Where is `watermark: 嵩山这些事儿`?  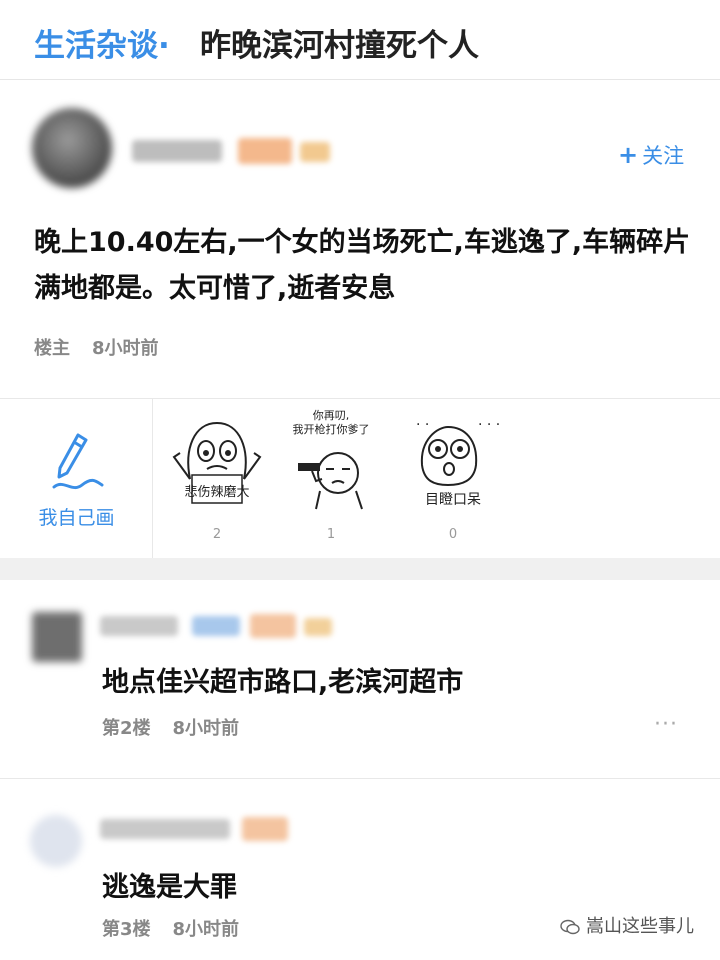
watermark: 嵩山这些事儿 is located at coordinates (627, 925).